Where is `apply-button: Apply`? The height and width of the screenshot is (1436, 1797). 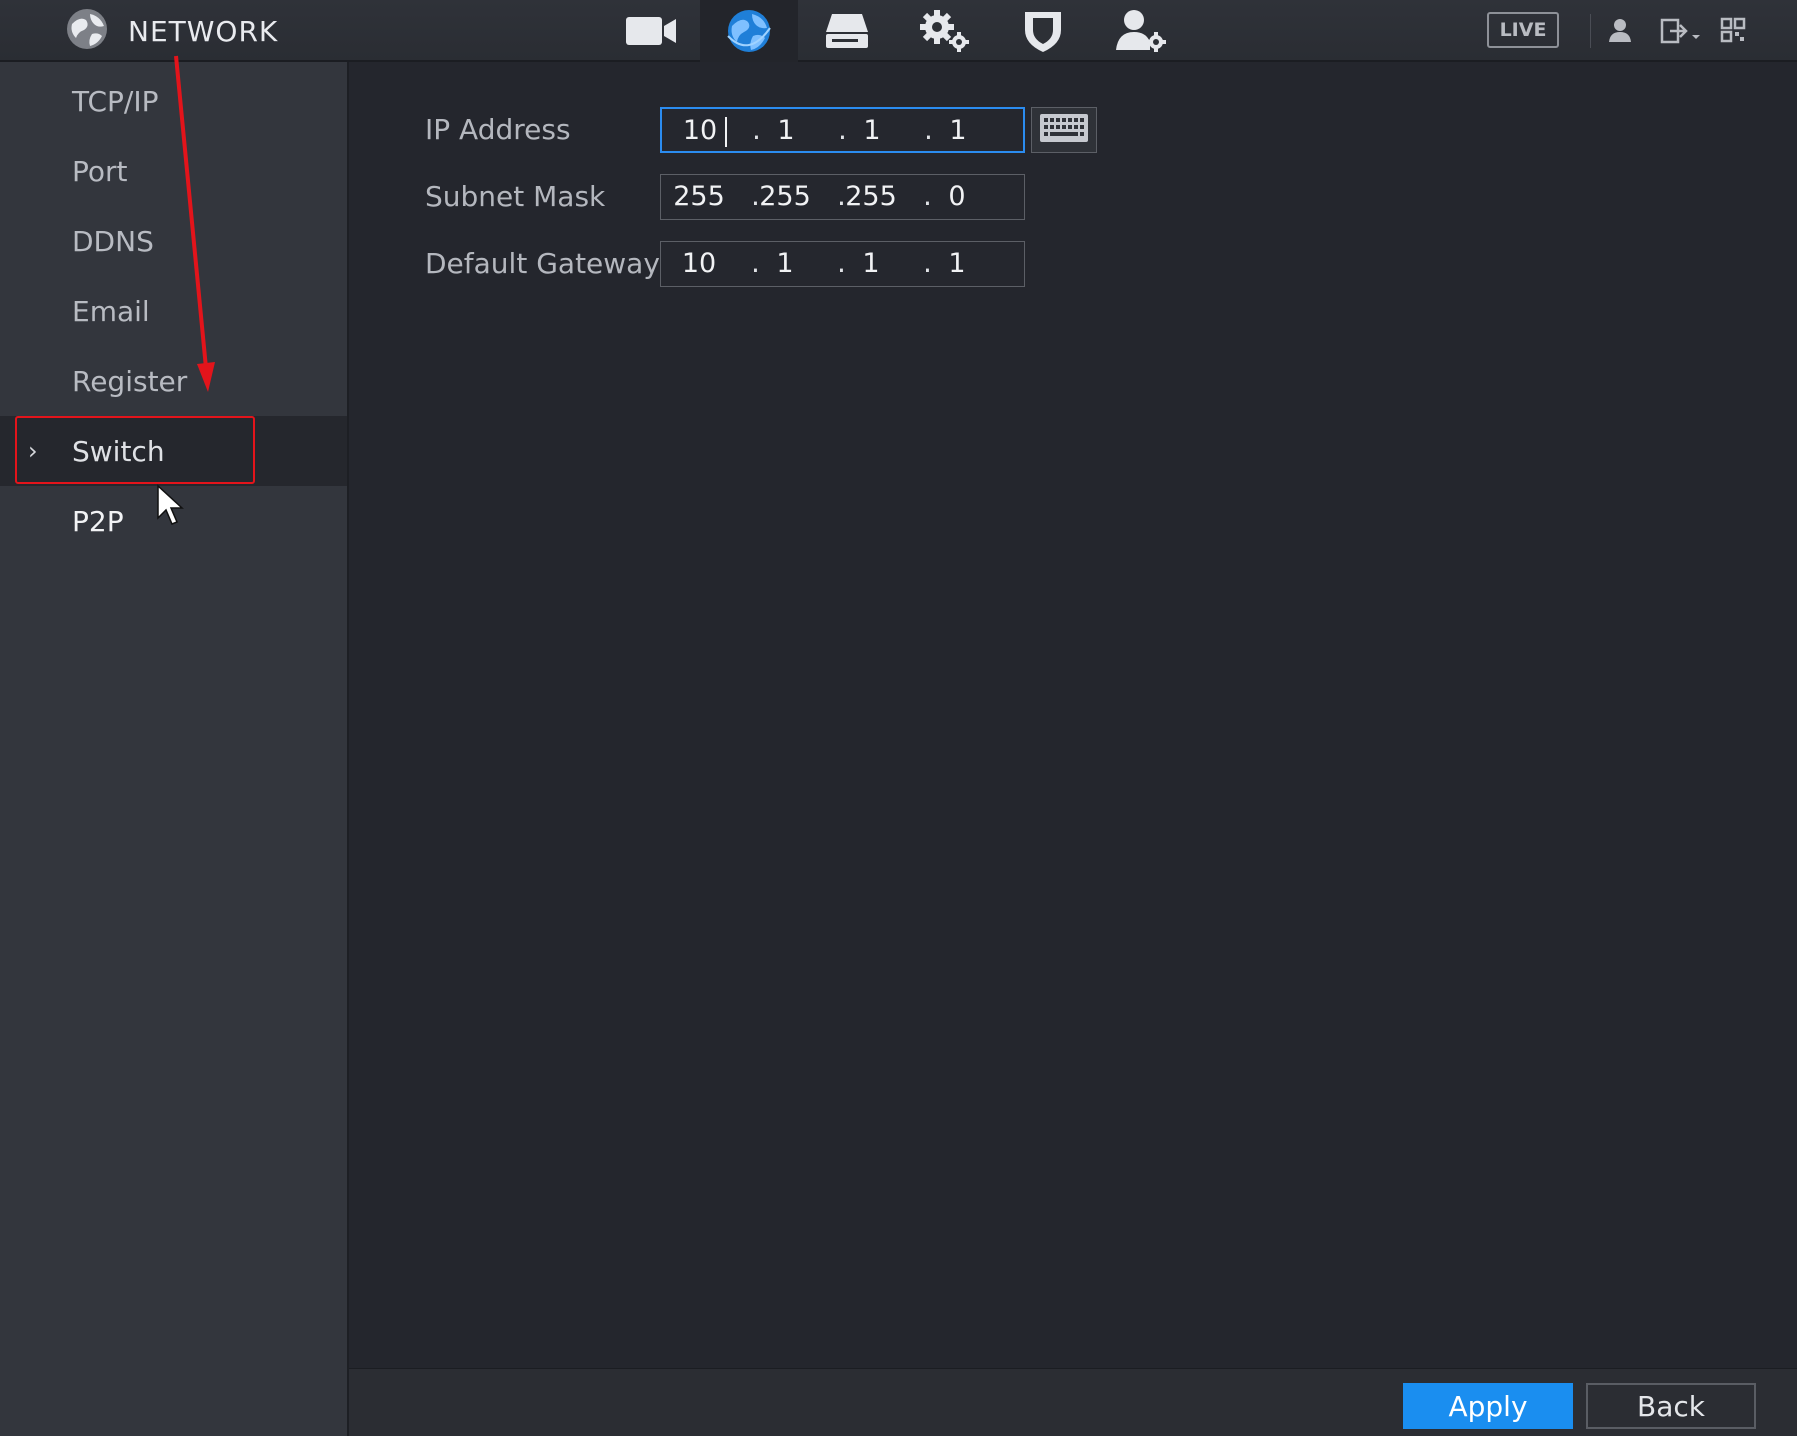
apply-button: Apply is located at coordinates (1488, 1406).